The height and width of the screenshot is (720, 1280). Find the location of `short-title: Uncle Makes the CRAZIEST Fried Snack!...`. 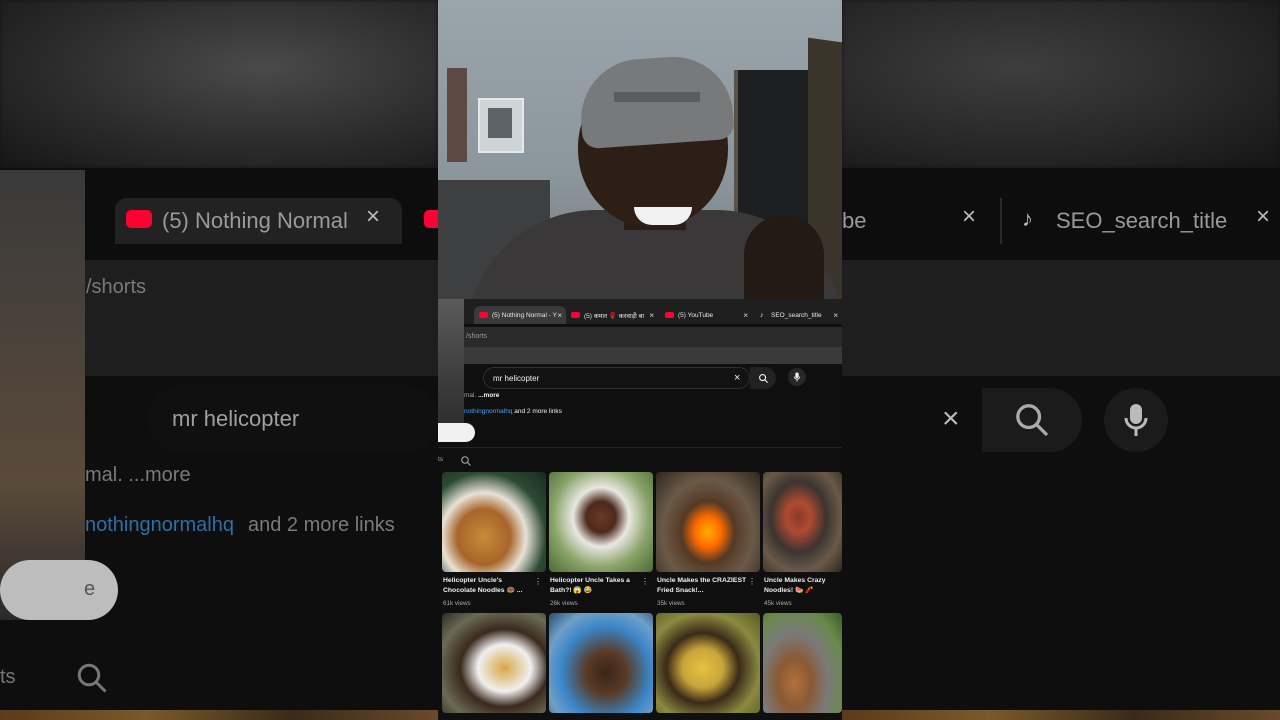

short-title: Uncle Makes the CRAZIEST Fried Snack!... is located at coordinates (703, 586).